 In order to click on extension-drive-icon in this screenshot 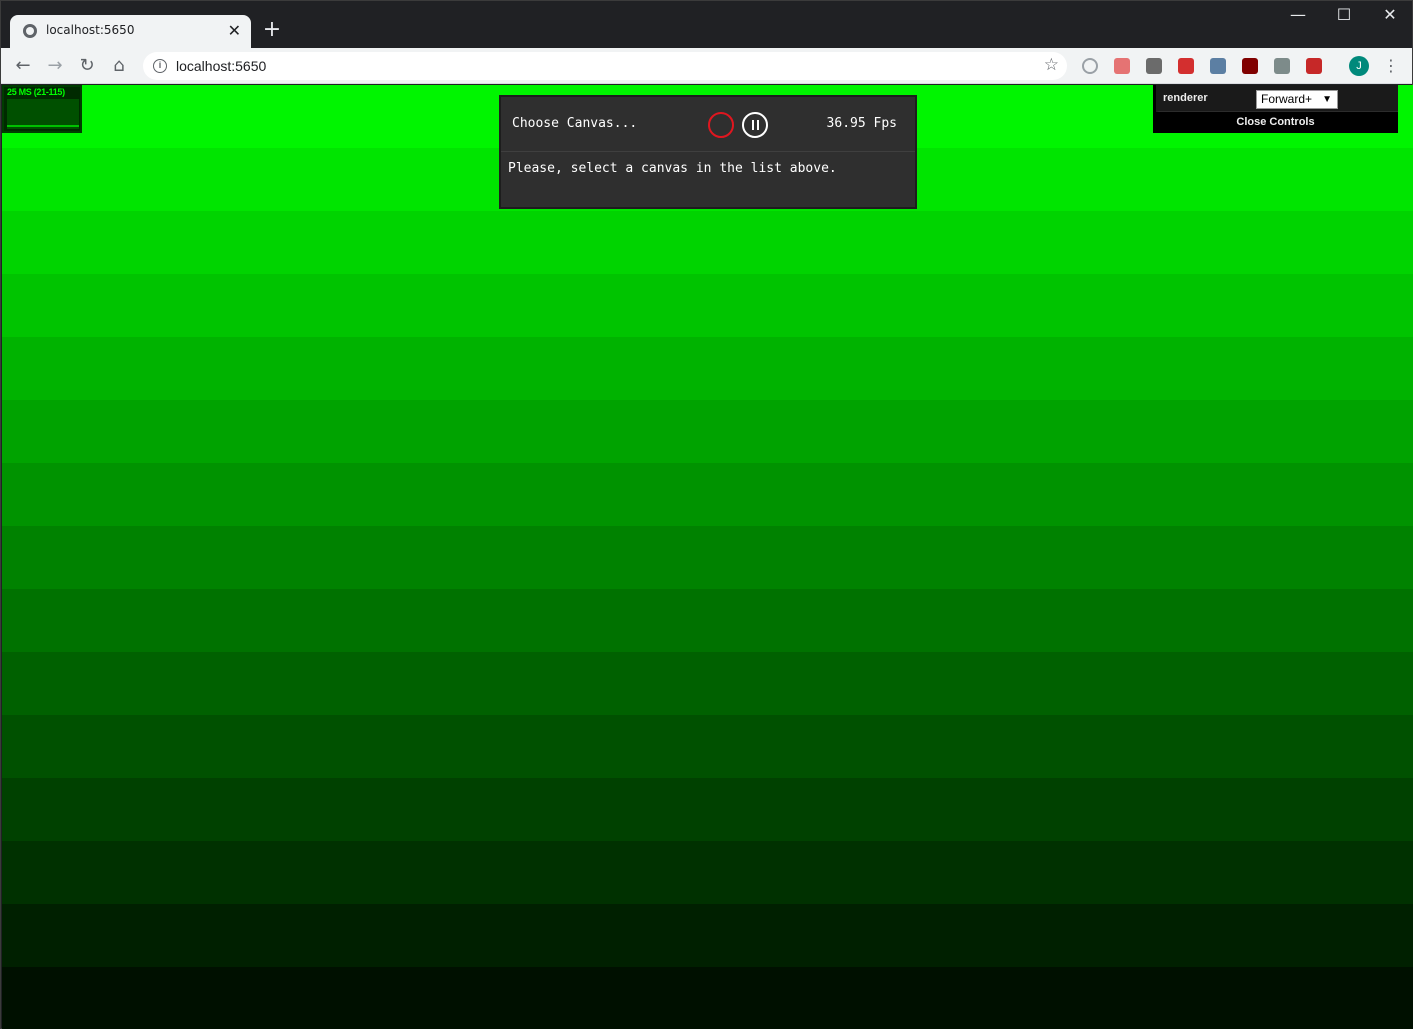, I will do `click(1154, 66)`.